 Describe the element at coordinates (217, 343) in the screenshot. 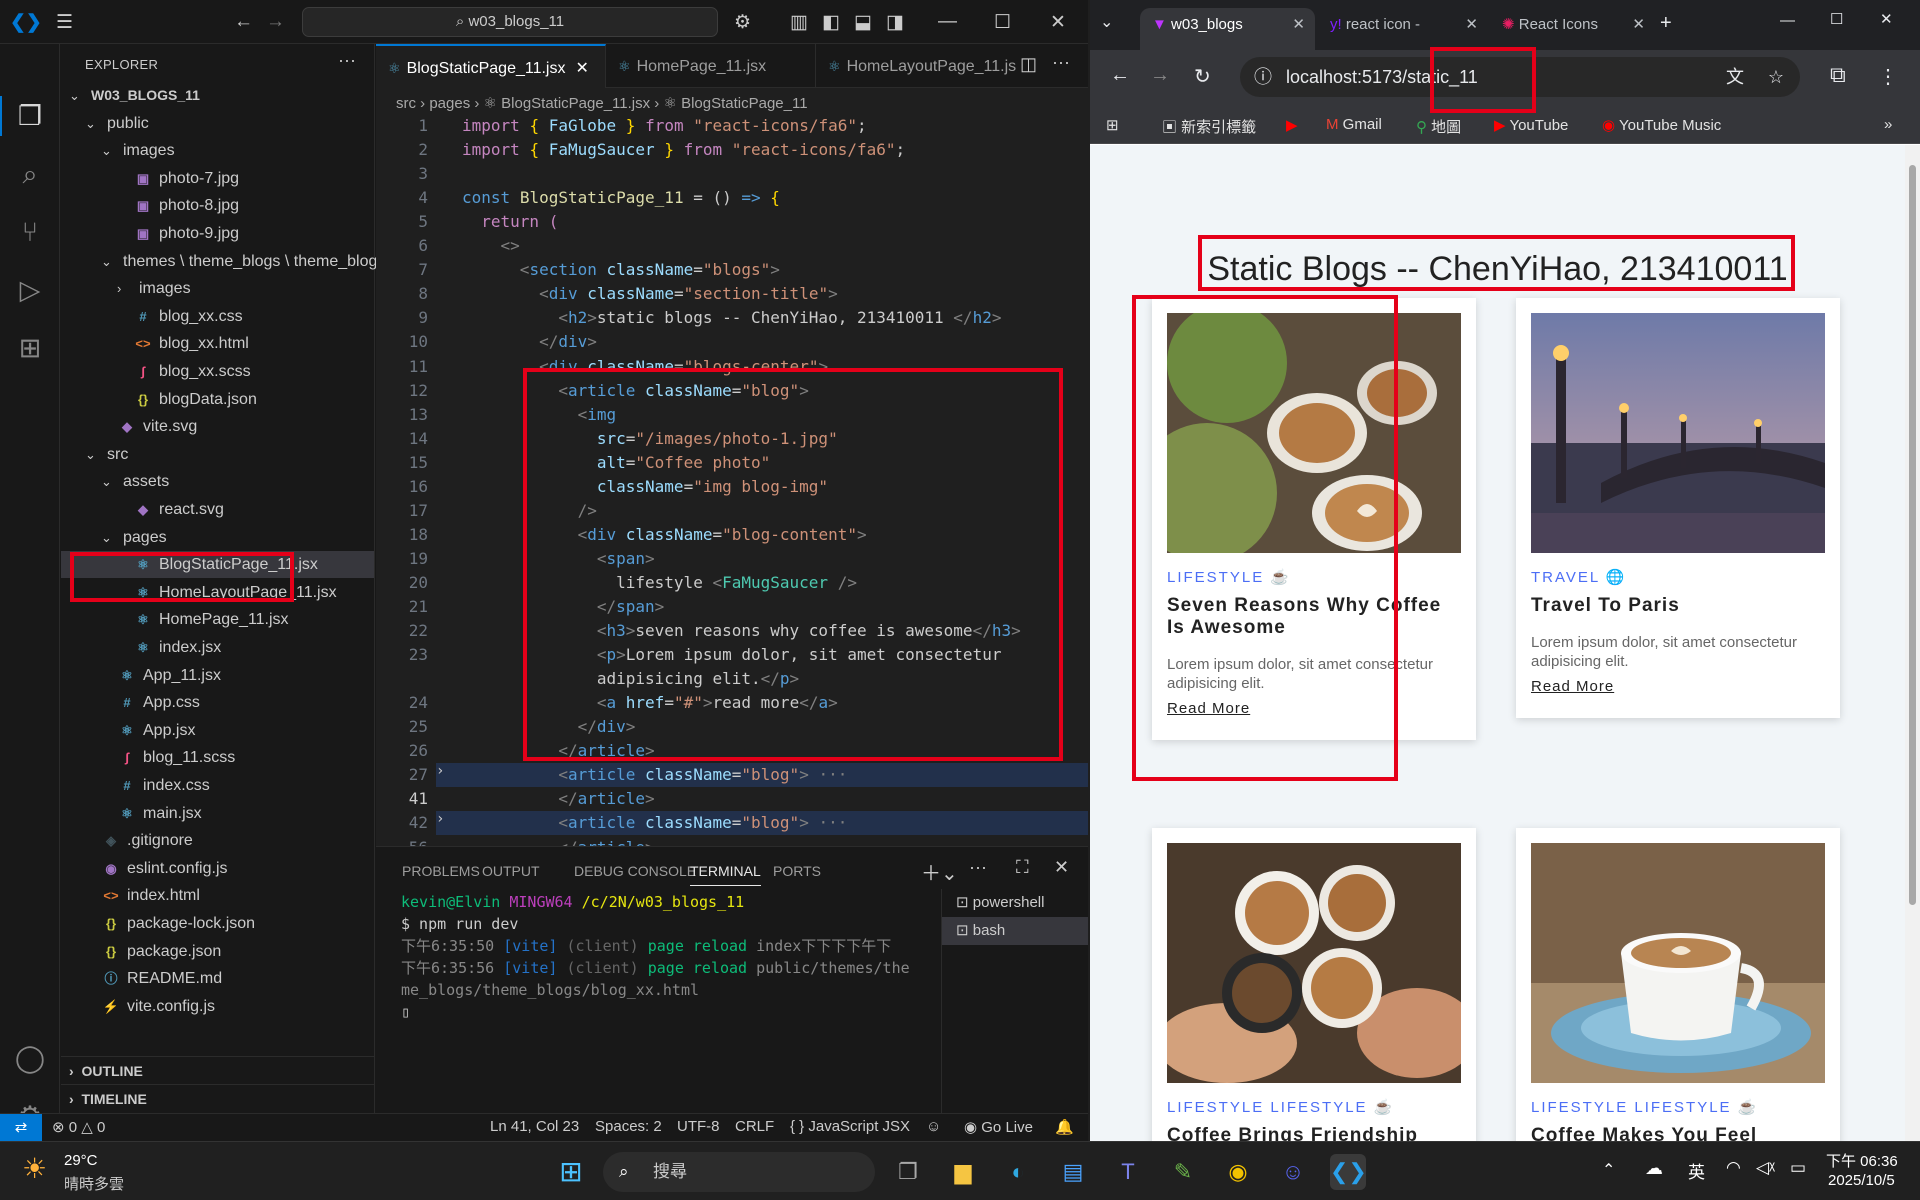

I see `tree-file: <> blog_xx.html` at that location.